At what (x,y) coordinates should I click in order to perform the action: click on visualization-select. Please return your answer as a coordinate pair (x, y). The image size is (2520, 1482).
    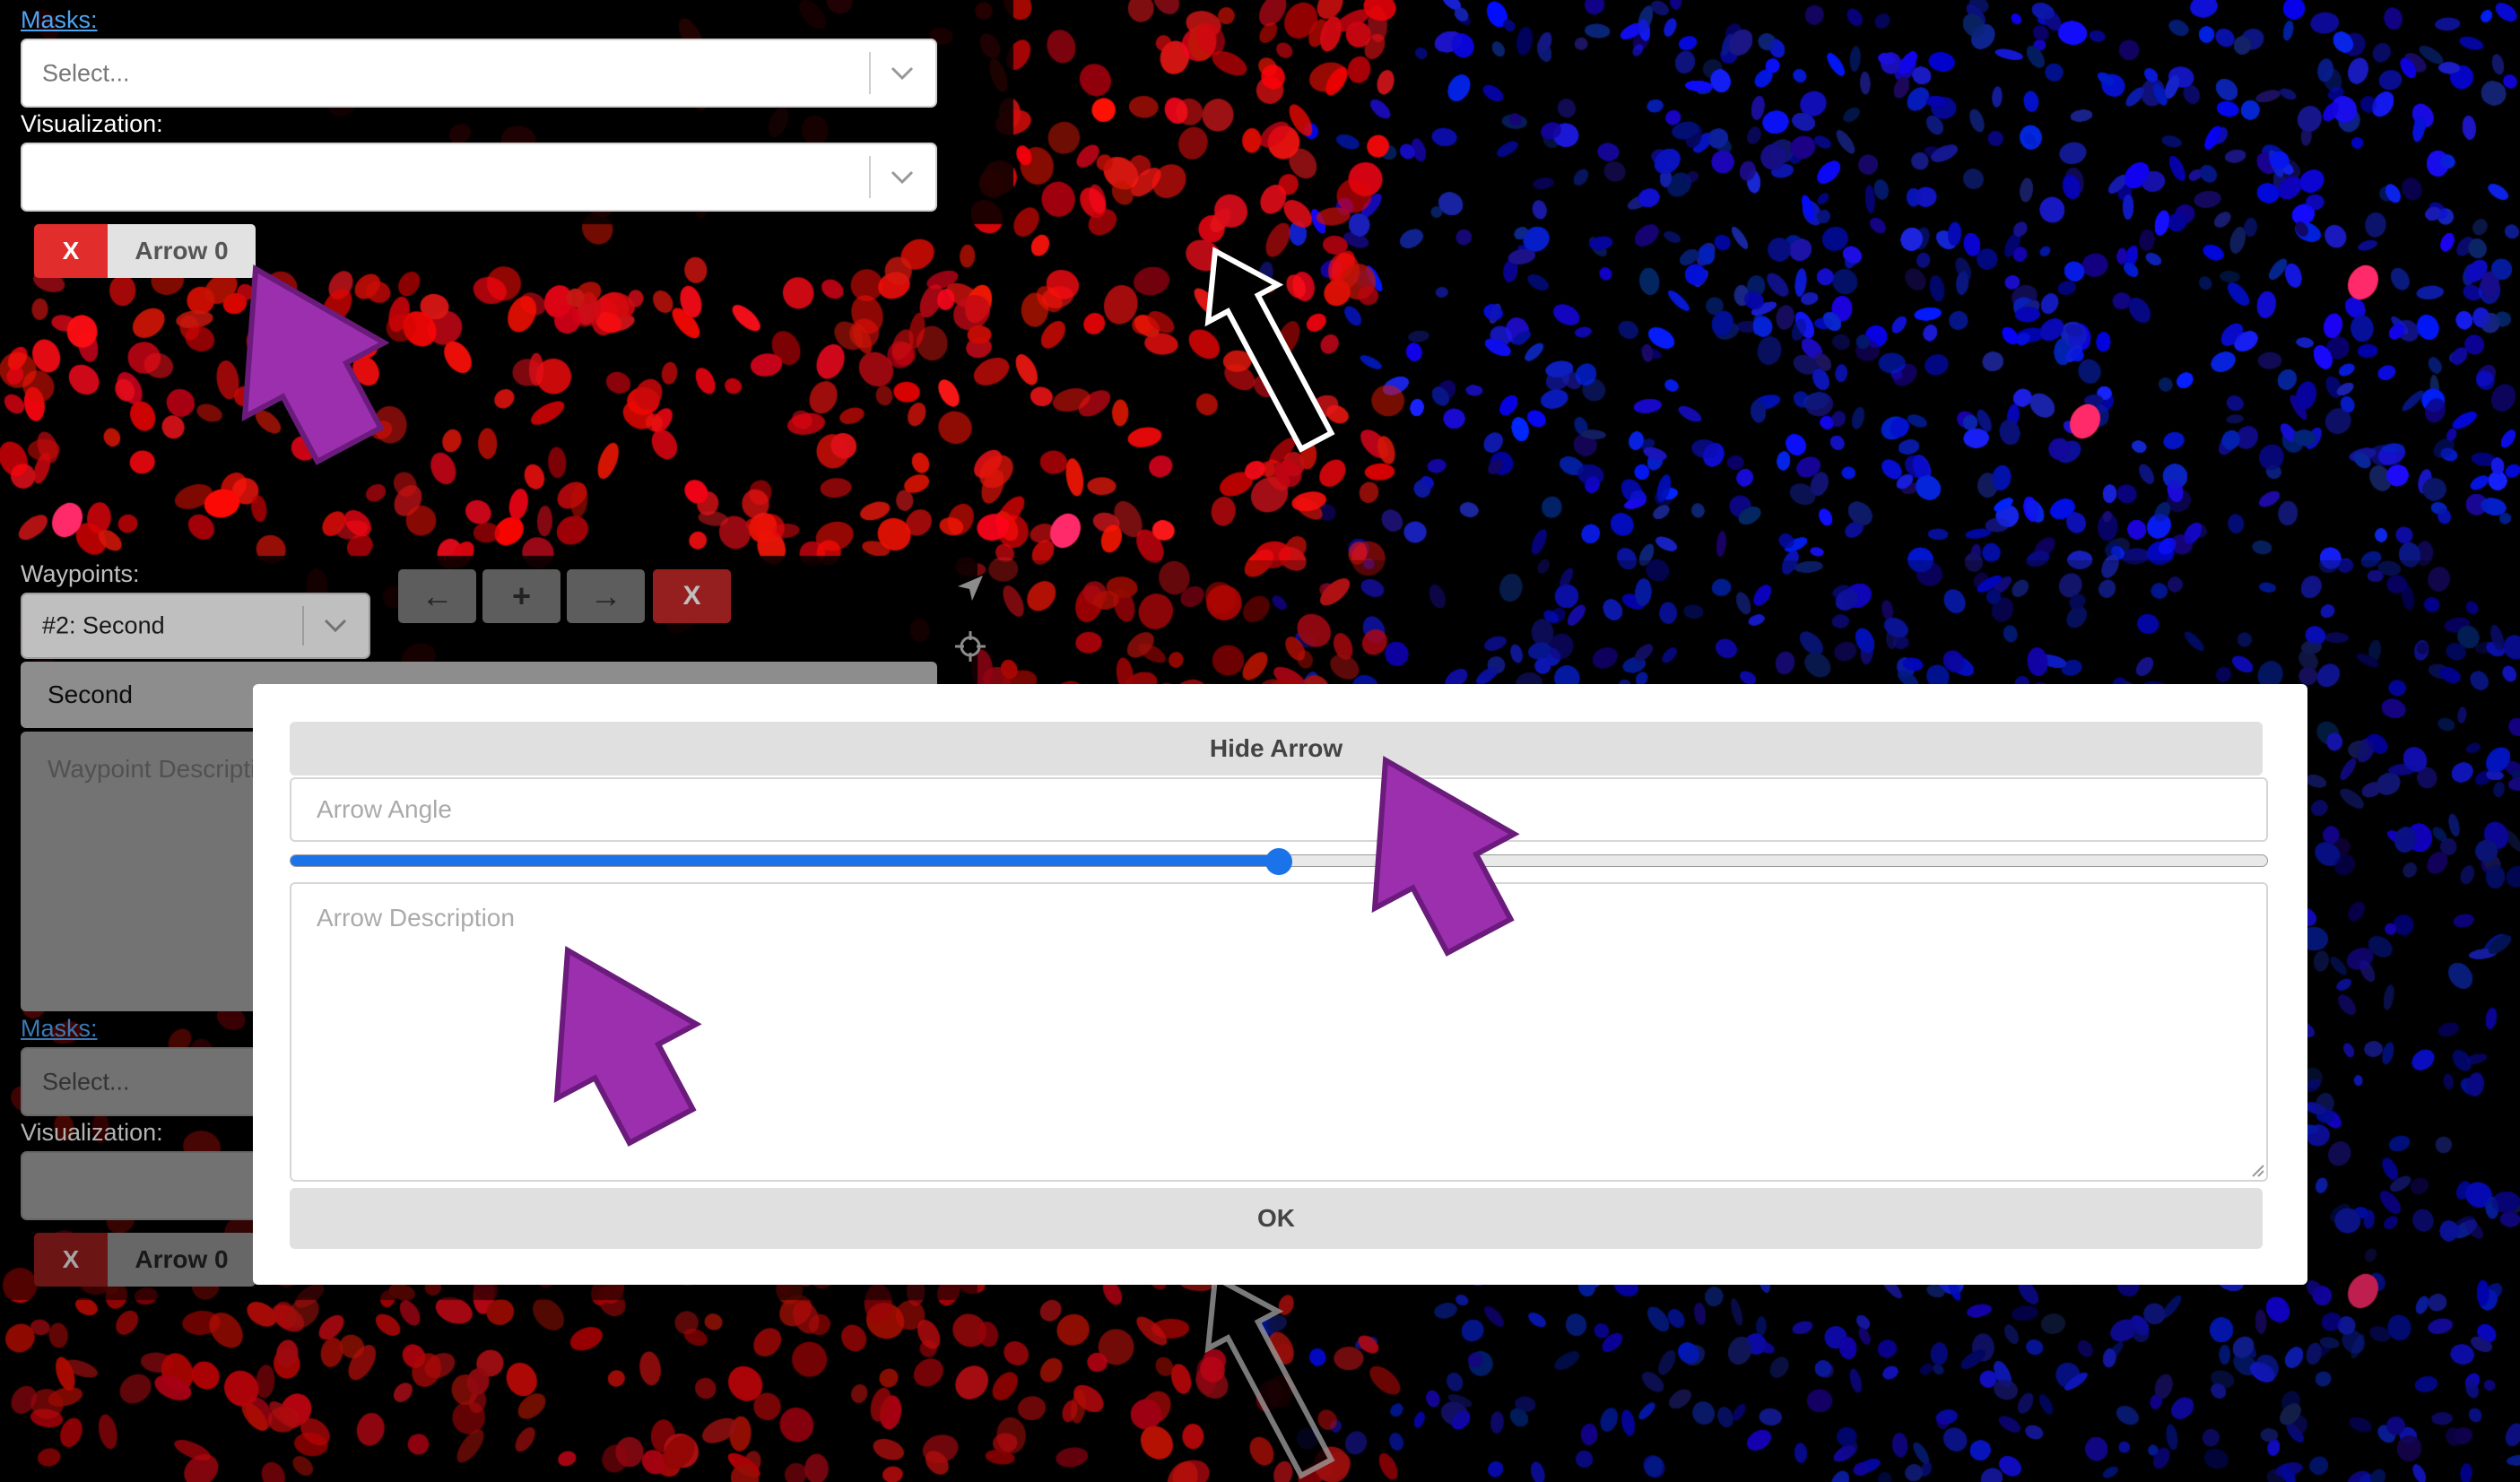
    Looking at the image, I should click on (479, 177).